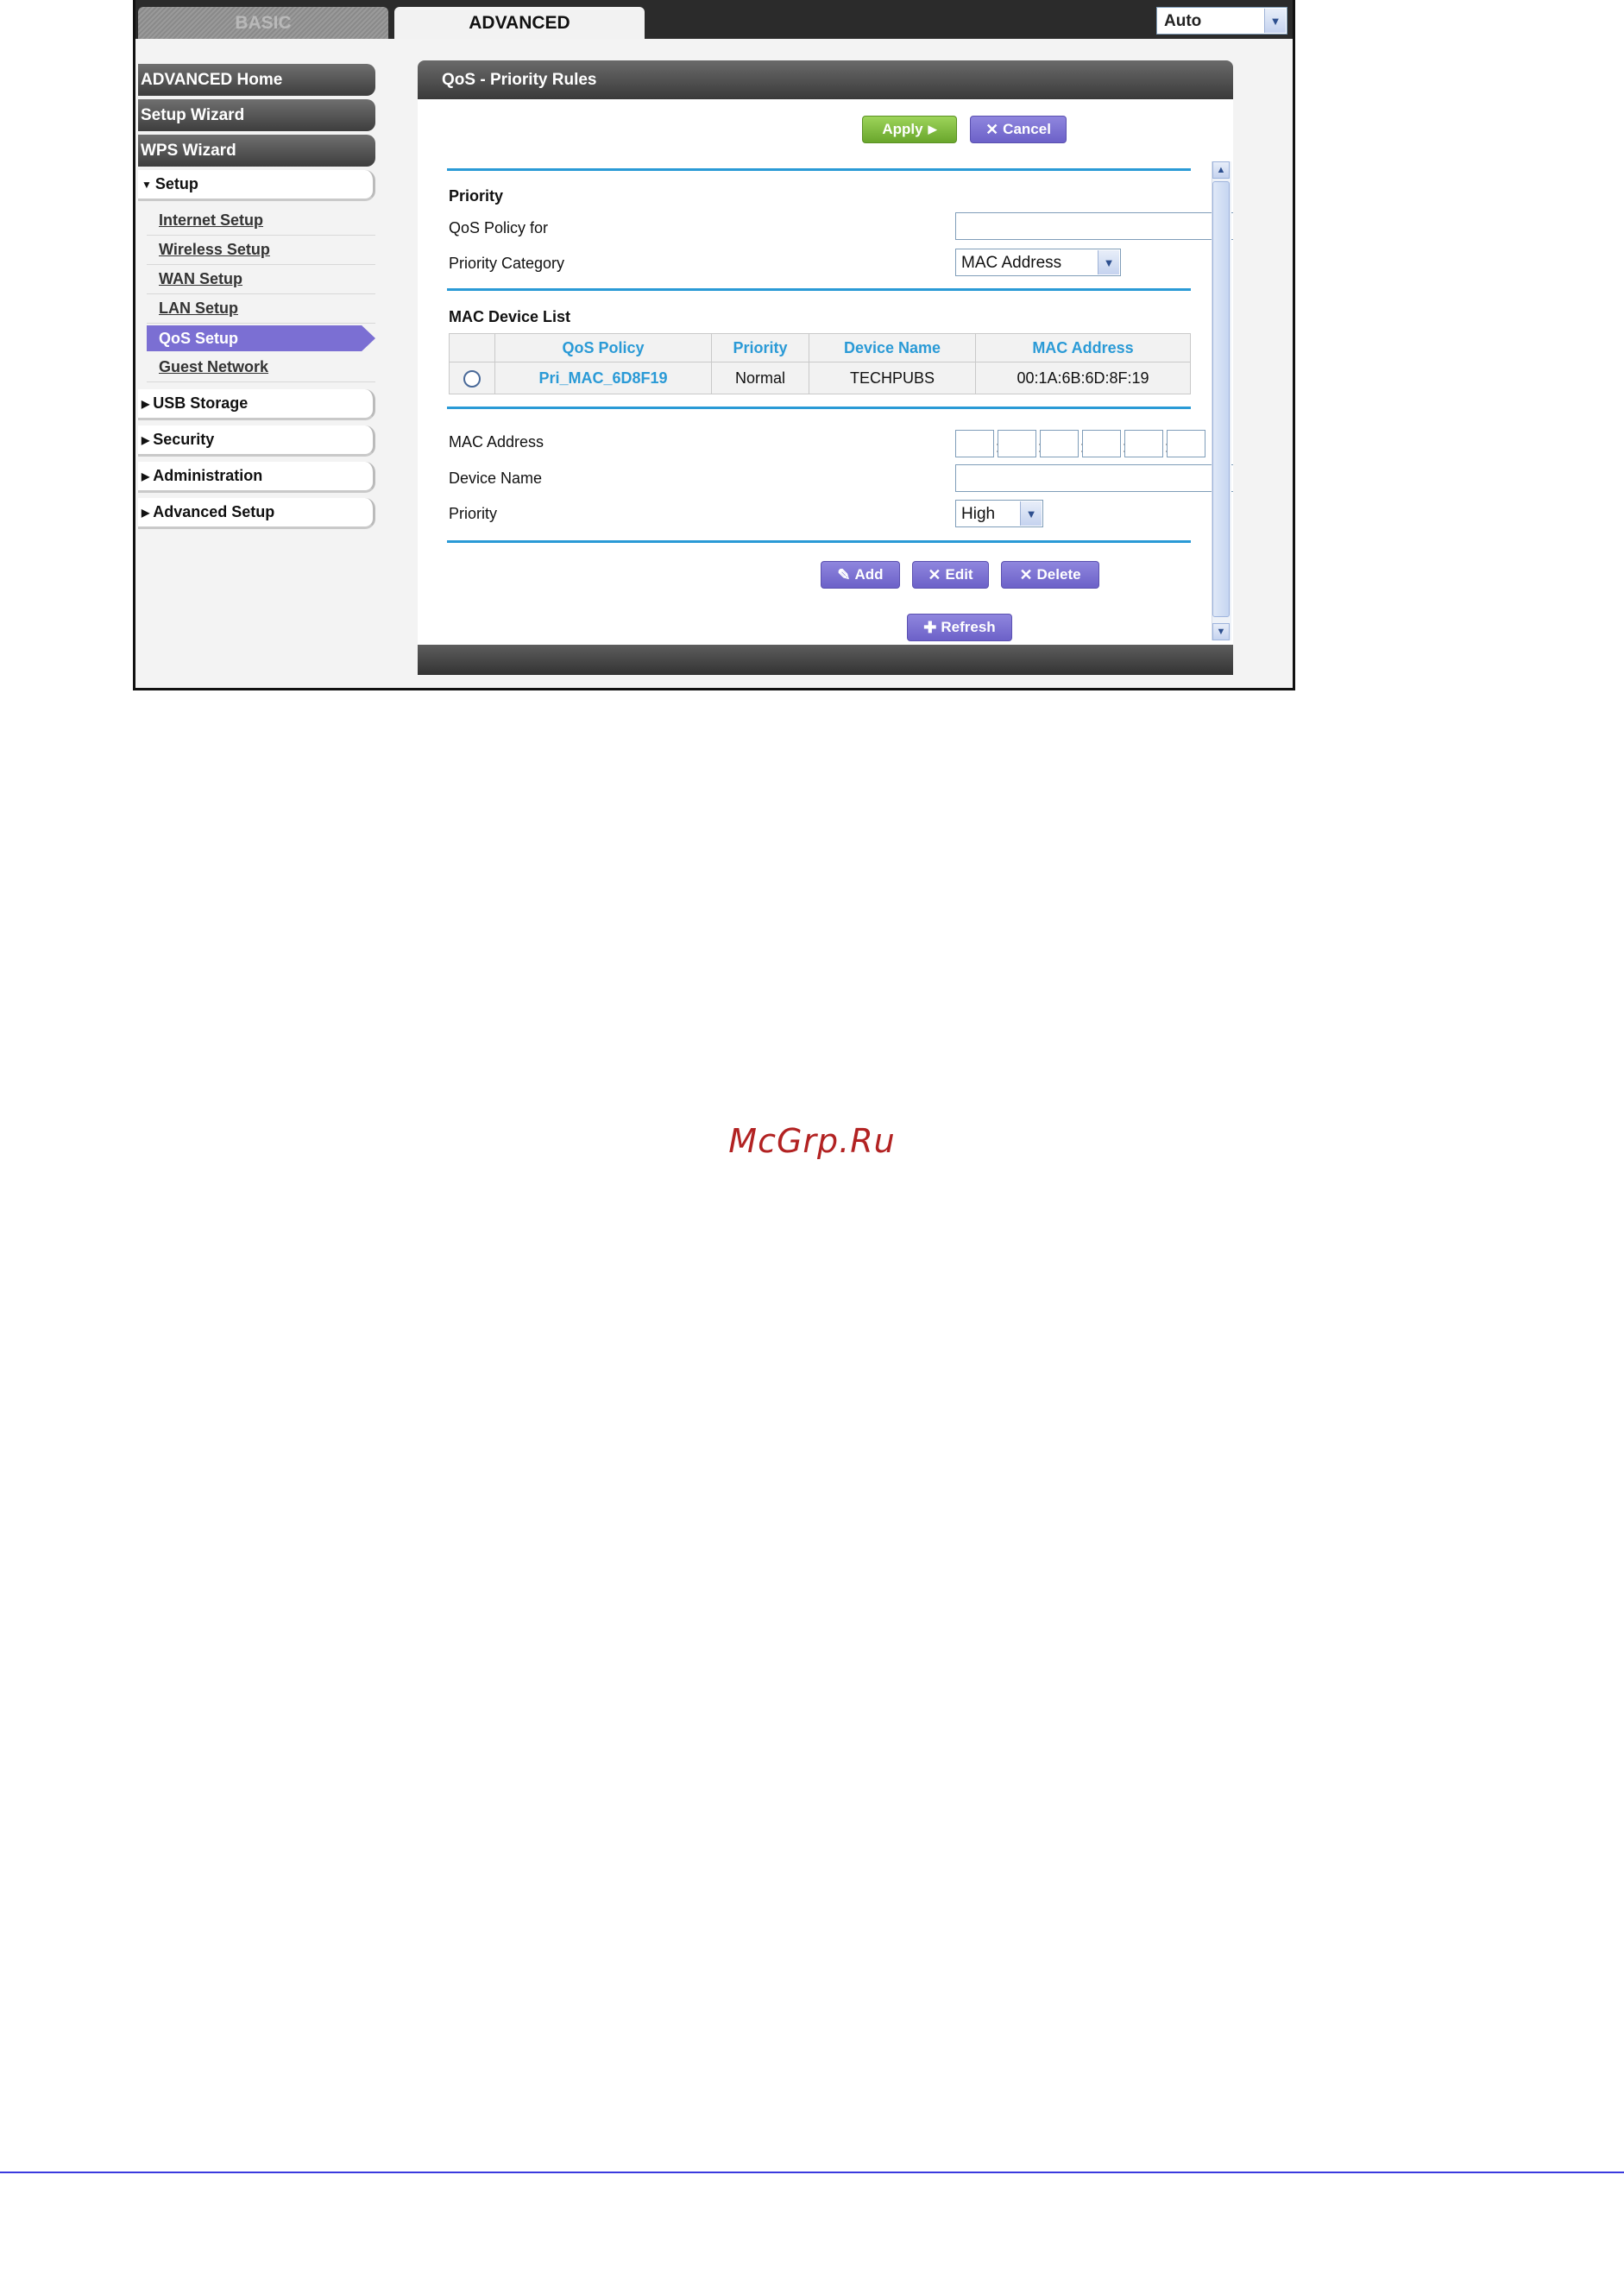  Describe the element at coordinates (1221, 631) in the screenshot. I see `scroll-down-icon: ▼` at that location.